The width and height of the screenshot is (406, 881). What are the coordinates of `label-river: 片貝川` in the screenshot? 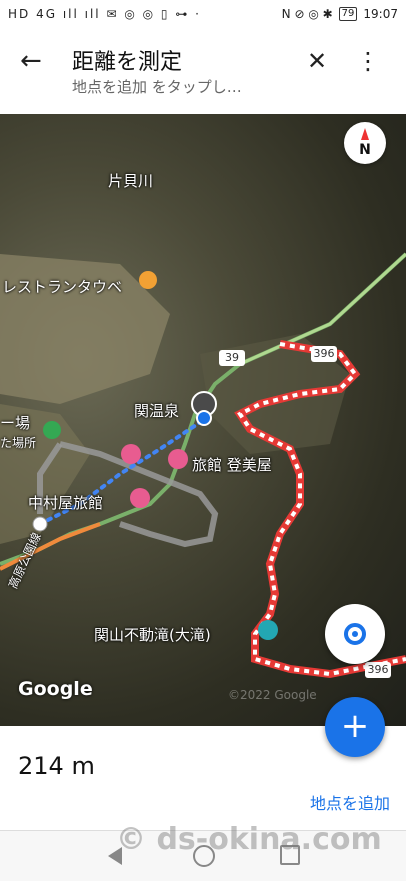 It's located at (131, 181).